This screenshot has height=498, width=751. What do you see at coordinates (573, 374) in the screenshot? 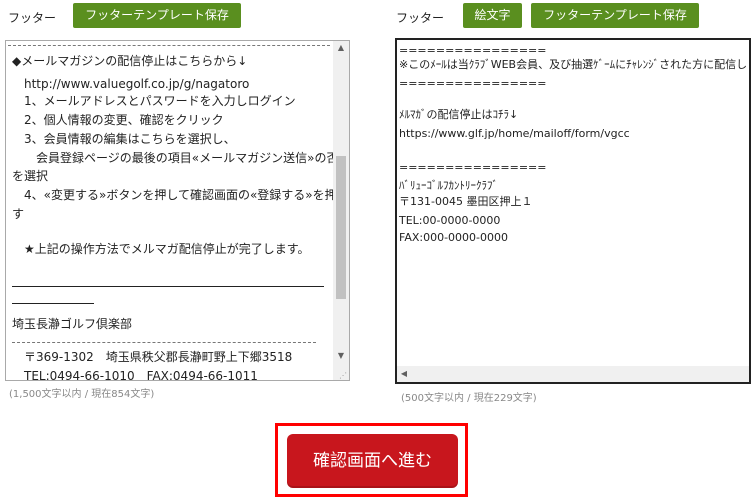
I see `right-horizontal-scrollbar: ◀` at bounding box center [573, 374].